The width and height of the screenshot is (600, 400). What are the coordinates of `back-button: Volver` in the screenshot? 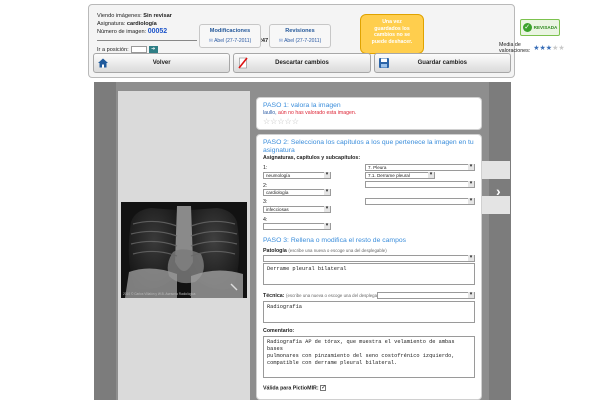 It's located at (162, 63).